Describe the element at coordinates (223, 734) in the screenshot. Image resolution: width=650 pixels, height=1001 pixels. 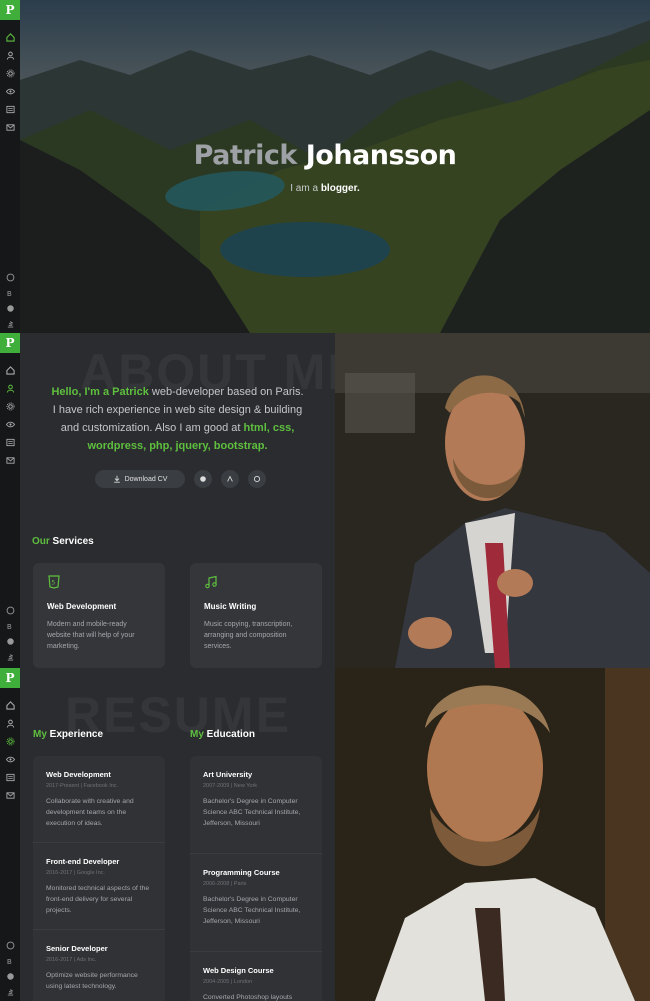
I see `education-heading: My Education` at that location.